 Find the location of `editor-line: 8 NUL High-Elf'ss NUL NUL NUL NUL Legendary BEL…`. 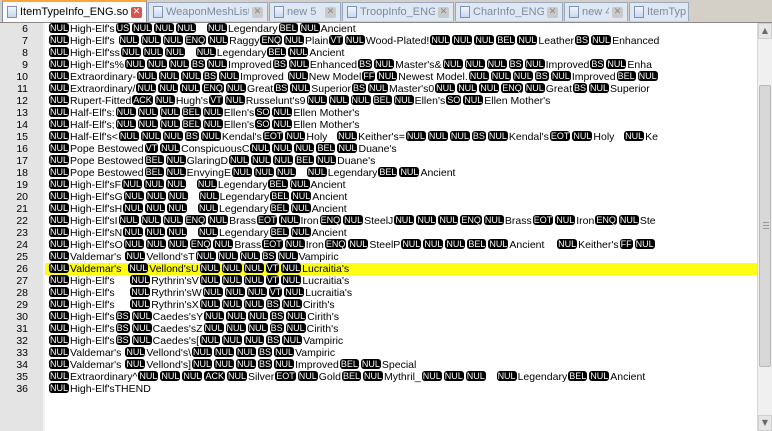

editor-line: 8 NUL High-Elf'ss NUL NUL NUL NUL Legendary BEL… is located at coordinates (378, 53).